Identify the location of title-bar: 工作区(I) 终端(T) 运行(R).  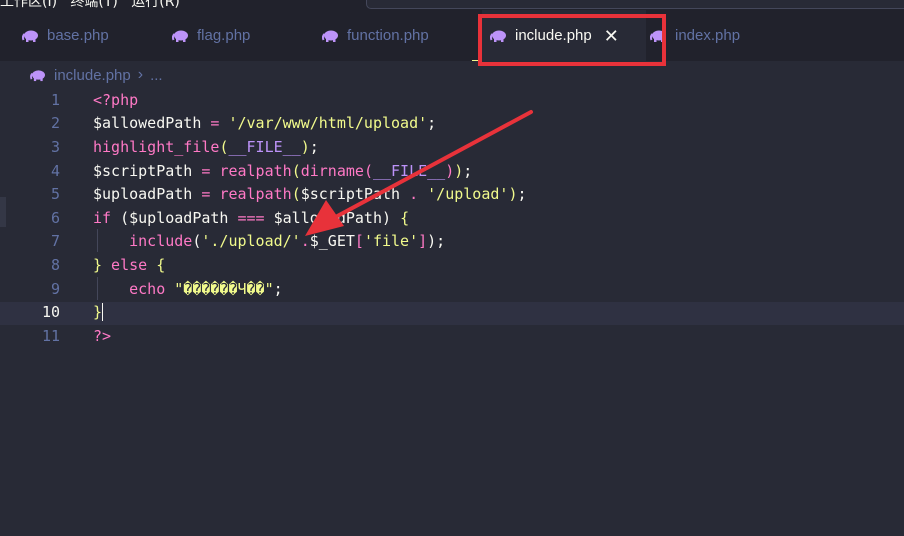
(452, 5).